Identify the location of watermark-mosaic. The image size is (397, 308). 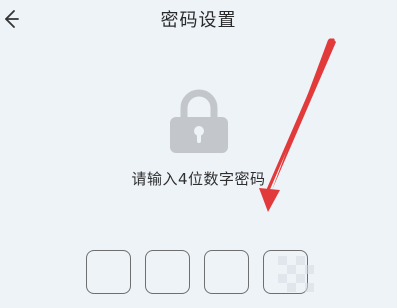
(296, 274).